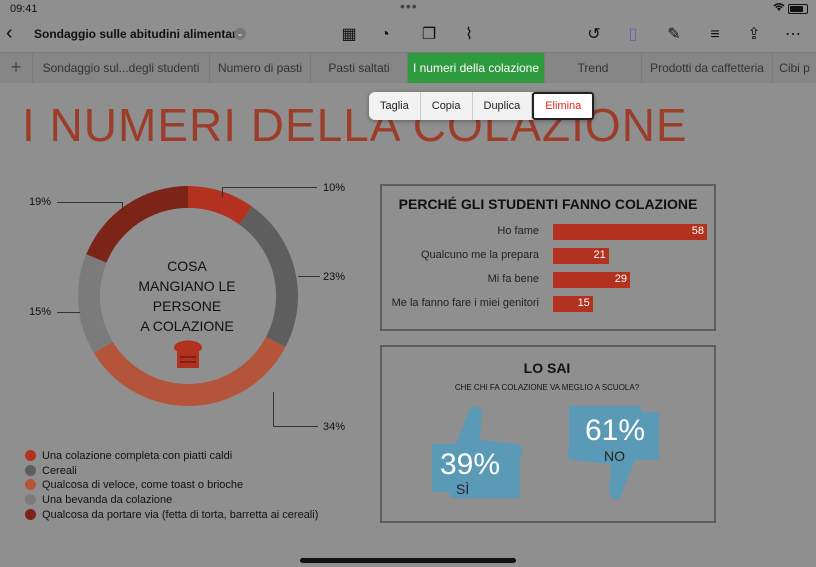 Image resolution: width=816 pixels, height=567 pixels. What do you see at coordinates (563, 106) in the screenshot?
I see `delete-button: Elimina` at bounding box center [563, 106].